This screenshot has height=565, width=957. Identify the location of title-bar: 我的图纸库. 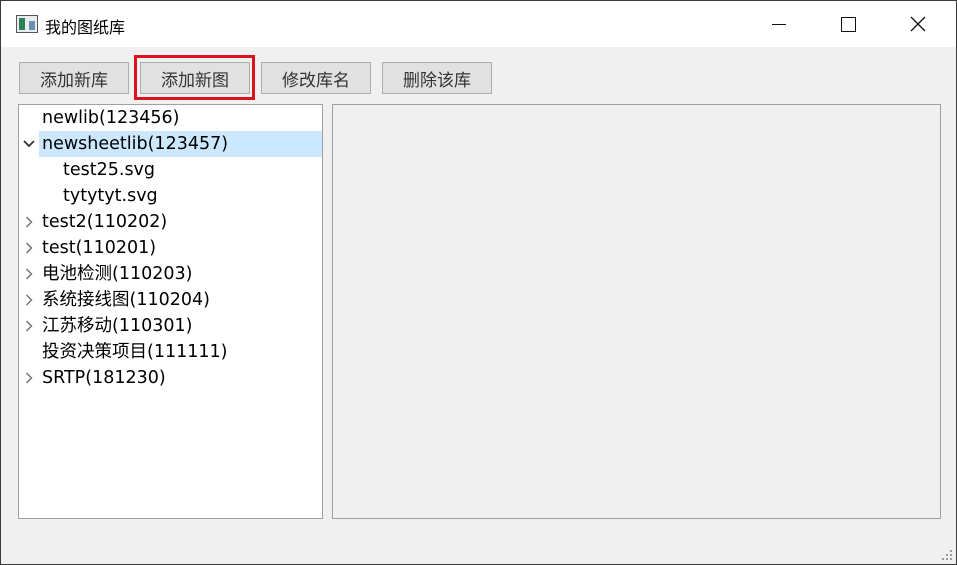
(478, 24).